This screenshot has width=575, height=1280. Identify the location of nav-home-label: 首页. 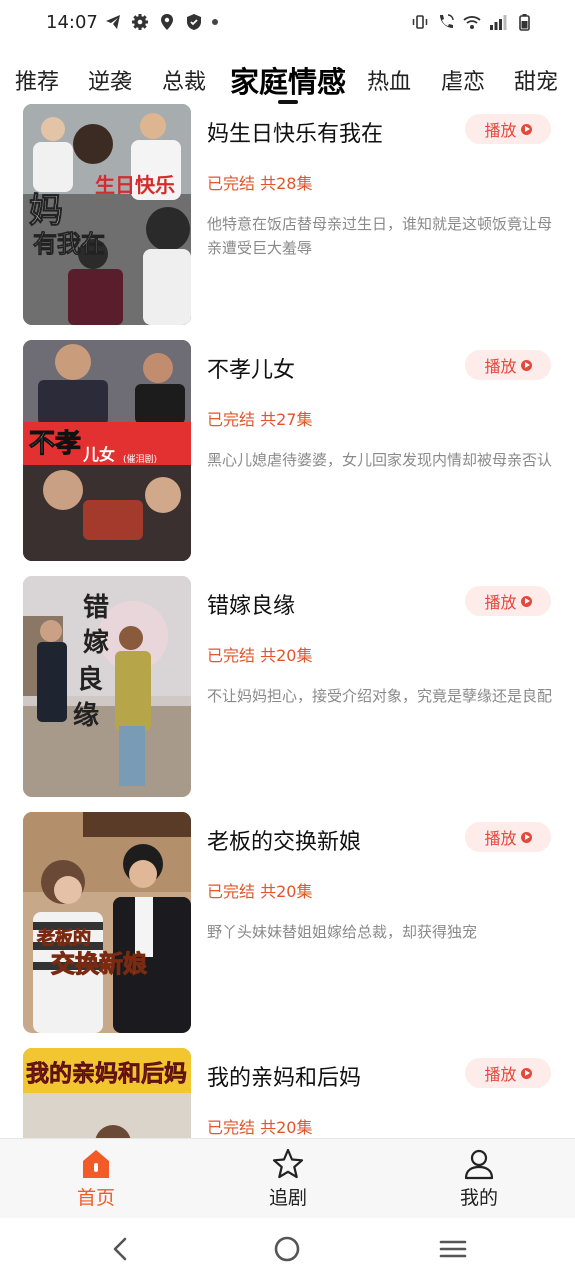
(95, 1198).